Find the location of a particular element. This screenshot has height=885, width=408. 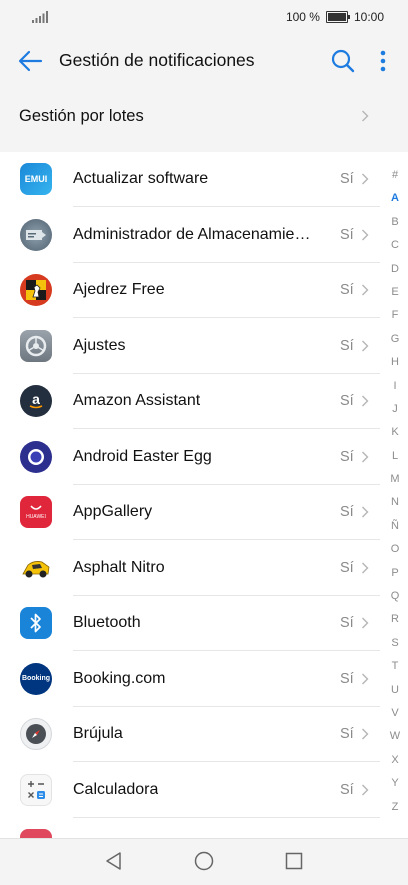

index-letter: Ñ is located at coordinates (395, 526).